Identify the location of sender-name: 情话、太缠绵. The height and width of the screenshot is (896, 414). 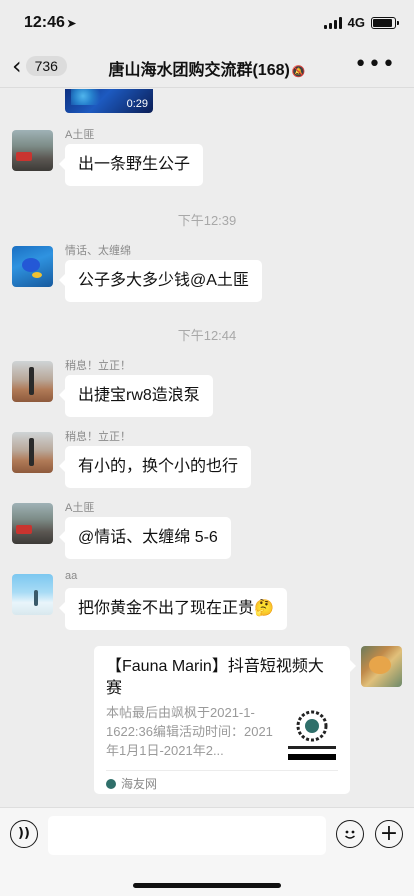
(98, 251).